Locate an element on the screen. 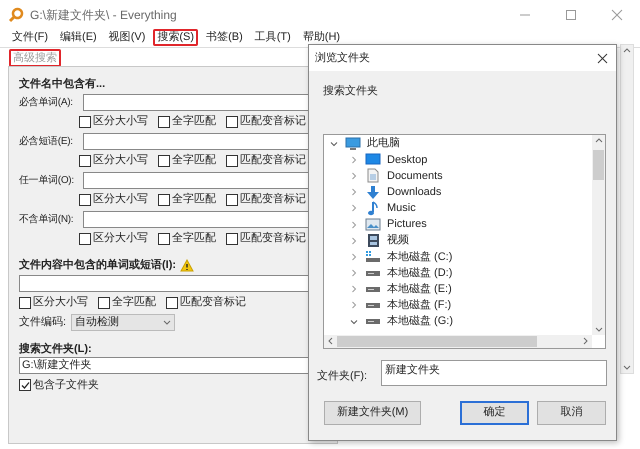 The height and width of the screenshot is (449, 640). field-label: 必含短语(E): is located at coordinates (46, 141).